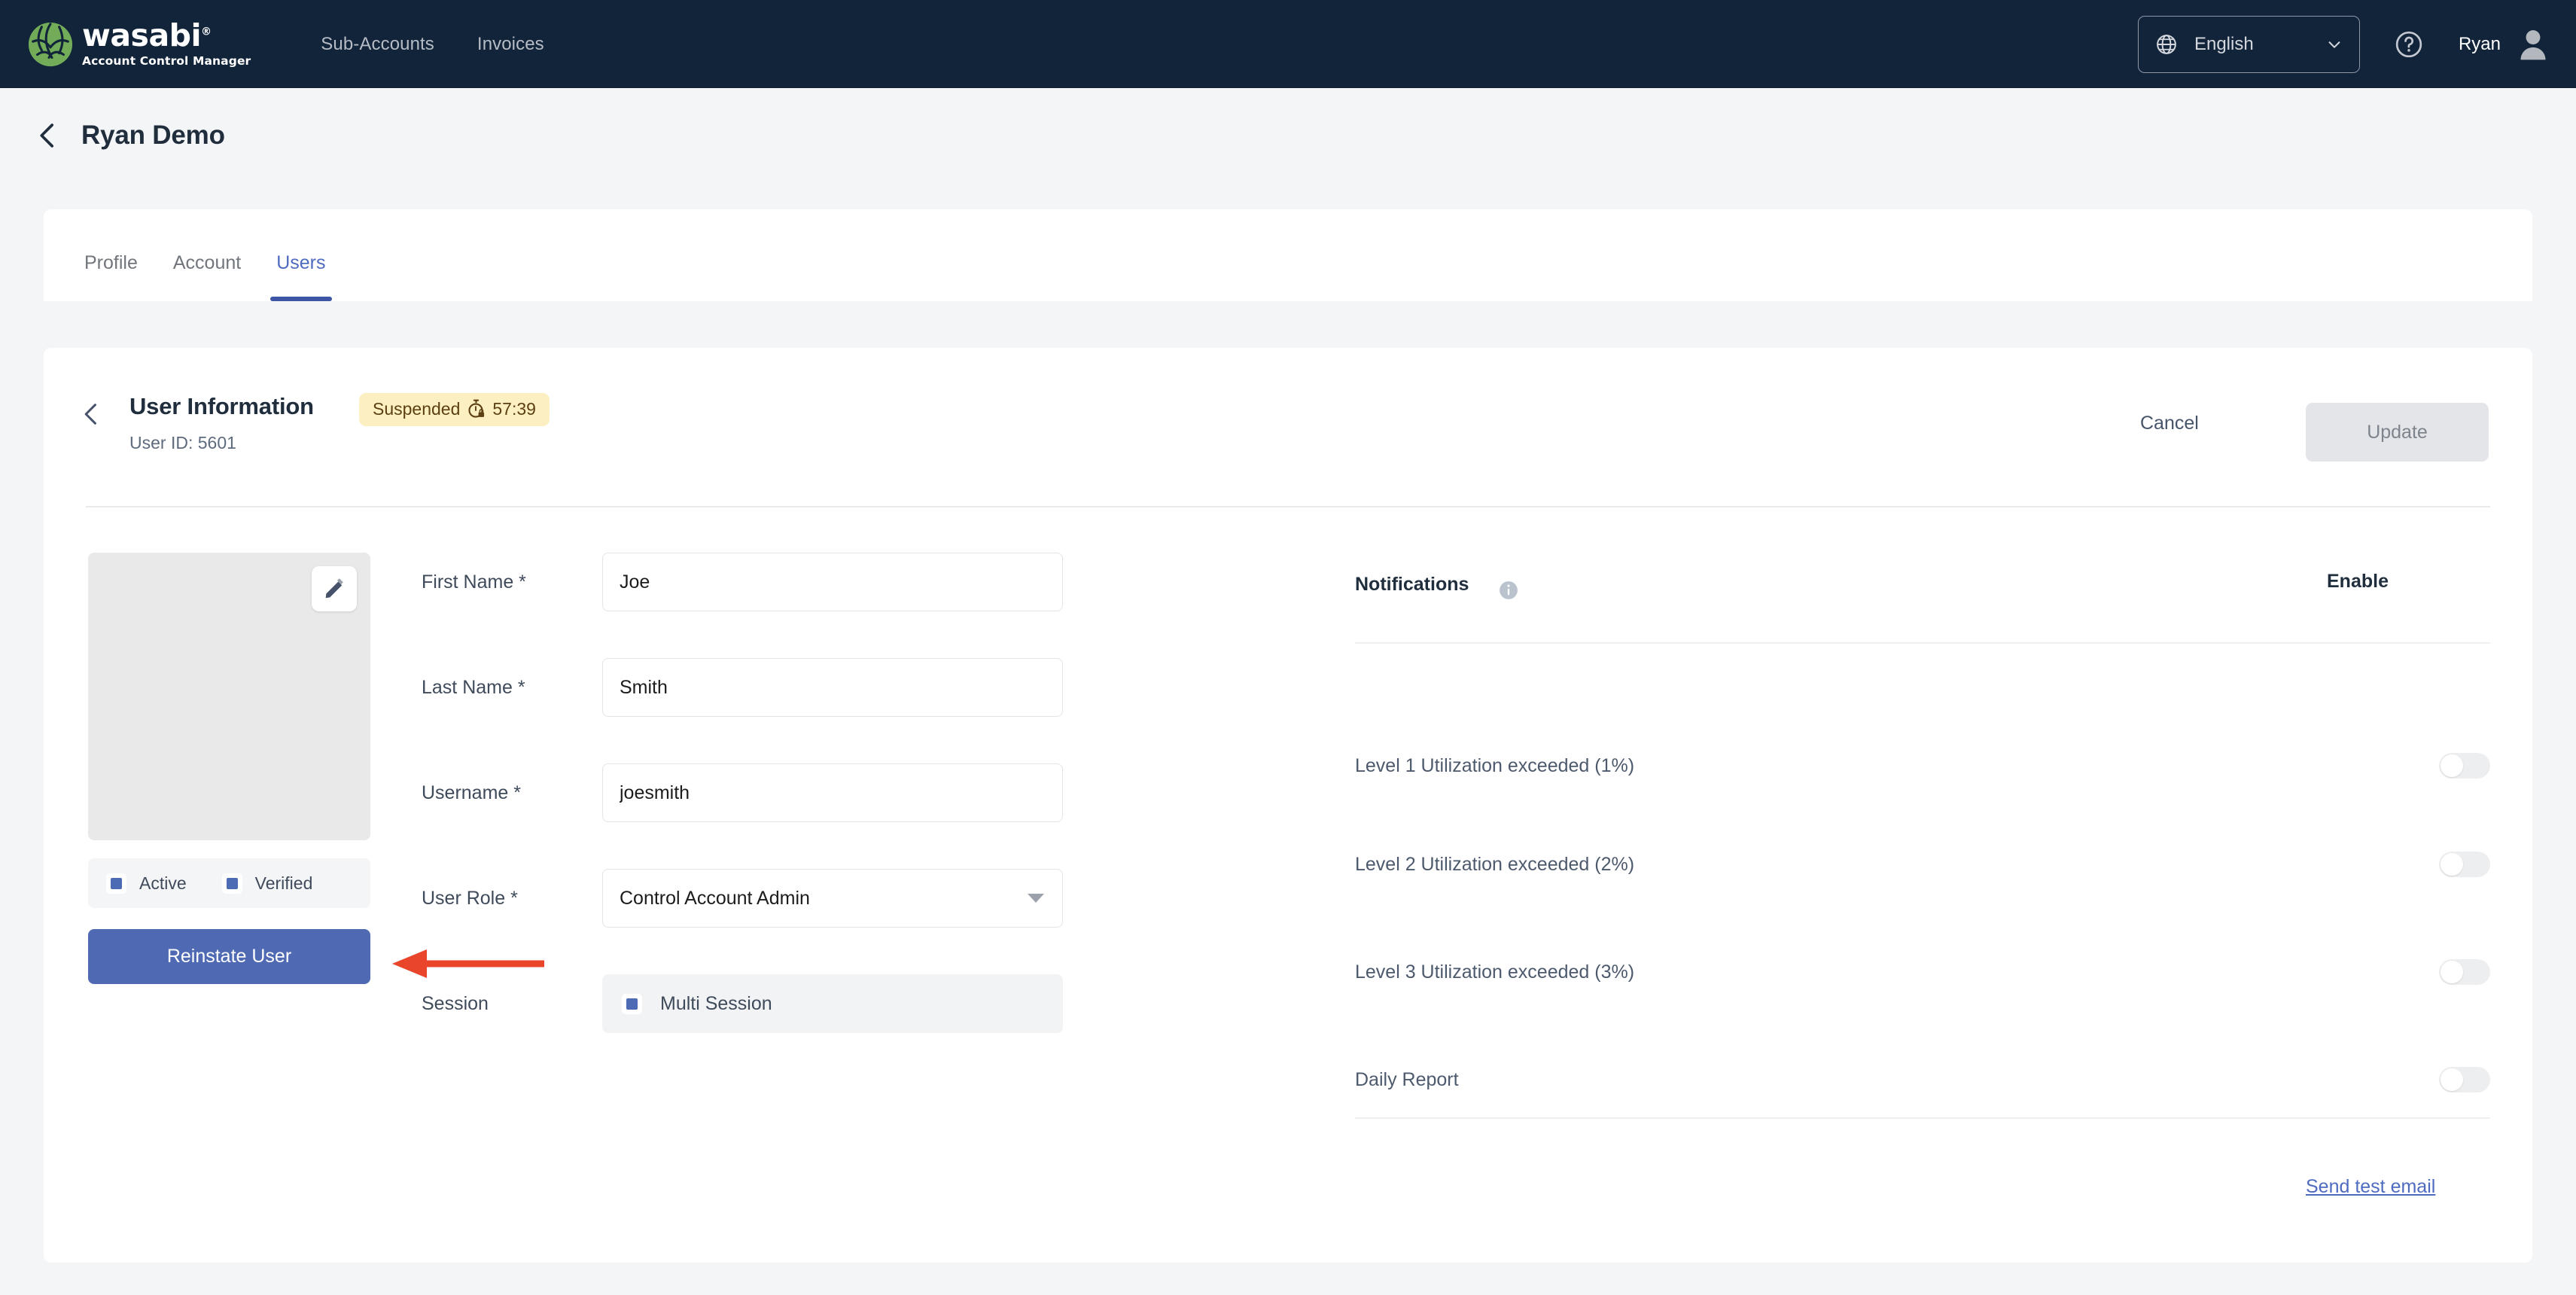 The image size is (2576, 1295). I want to click on pencil-icon, so click(334, 588).